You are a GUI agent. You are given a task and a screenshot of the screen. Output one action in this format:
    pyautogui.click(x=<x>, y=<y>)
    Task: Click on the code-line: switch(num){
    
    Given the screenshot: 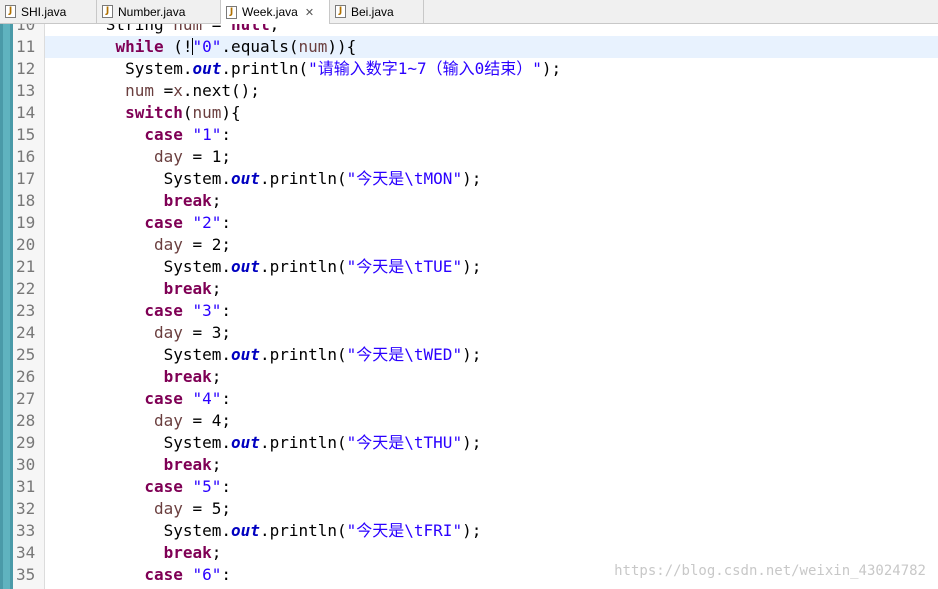 What is the action you would take?
    pyautogui.click(x=469, y=113)
    